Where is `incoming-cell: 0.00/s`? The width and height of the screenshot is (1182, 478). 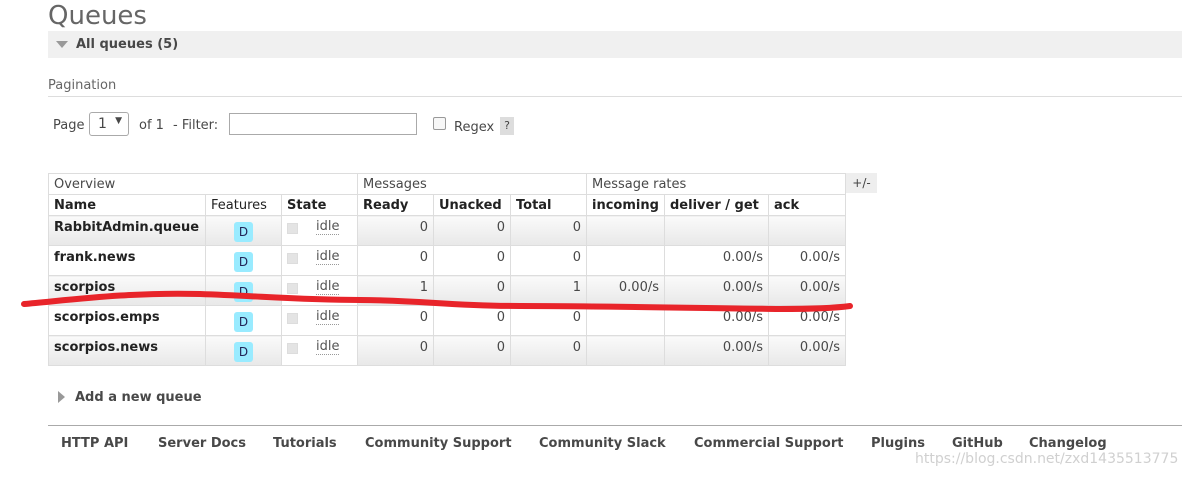 incoming-cell: 0.00/s is located at coordinates (625, 290).